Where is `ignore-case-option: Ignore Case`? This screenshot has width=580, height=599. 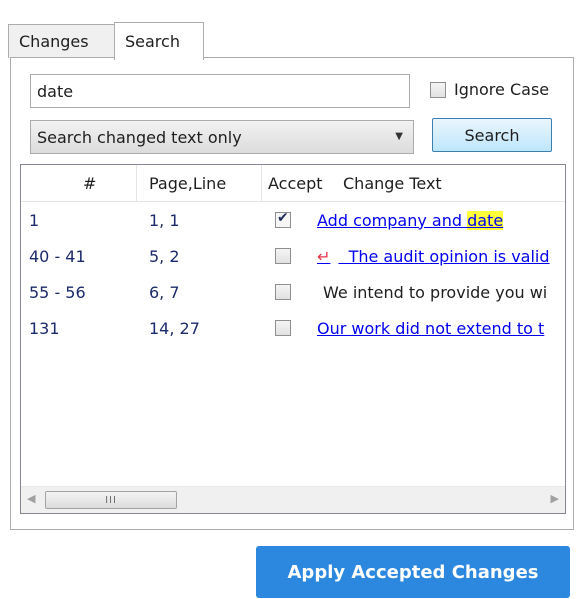 ignore-case-option: Ignore Case is located at coordinates (489, 89).